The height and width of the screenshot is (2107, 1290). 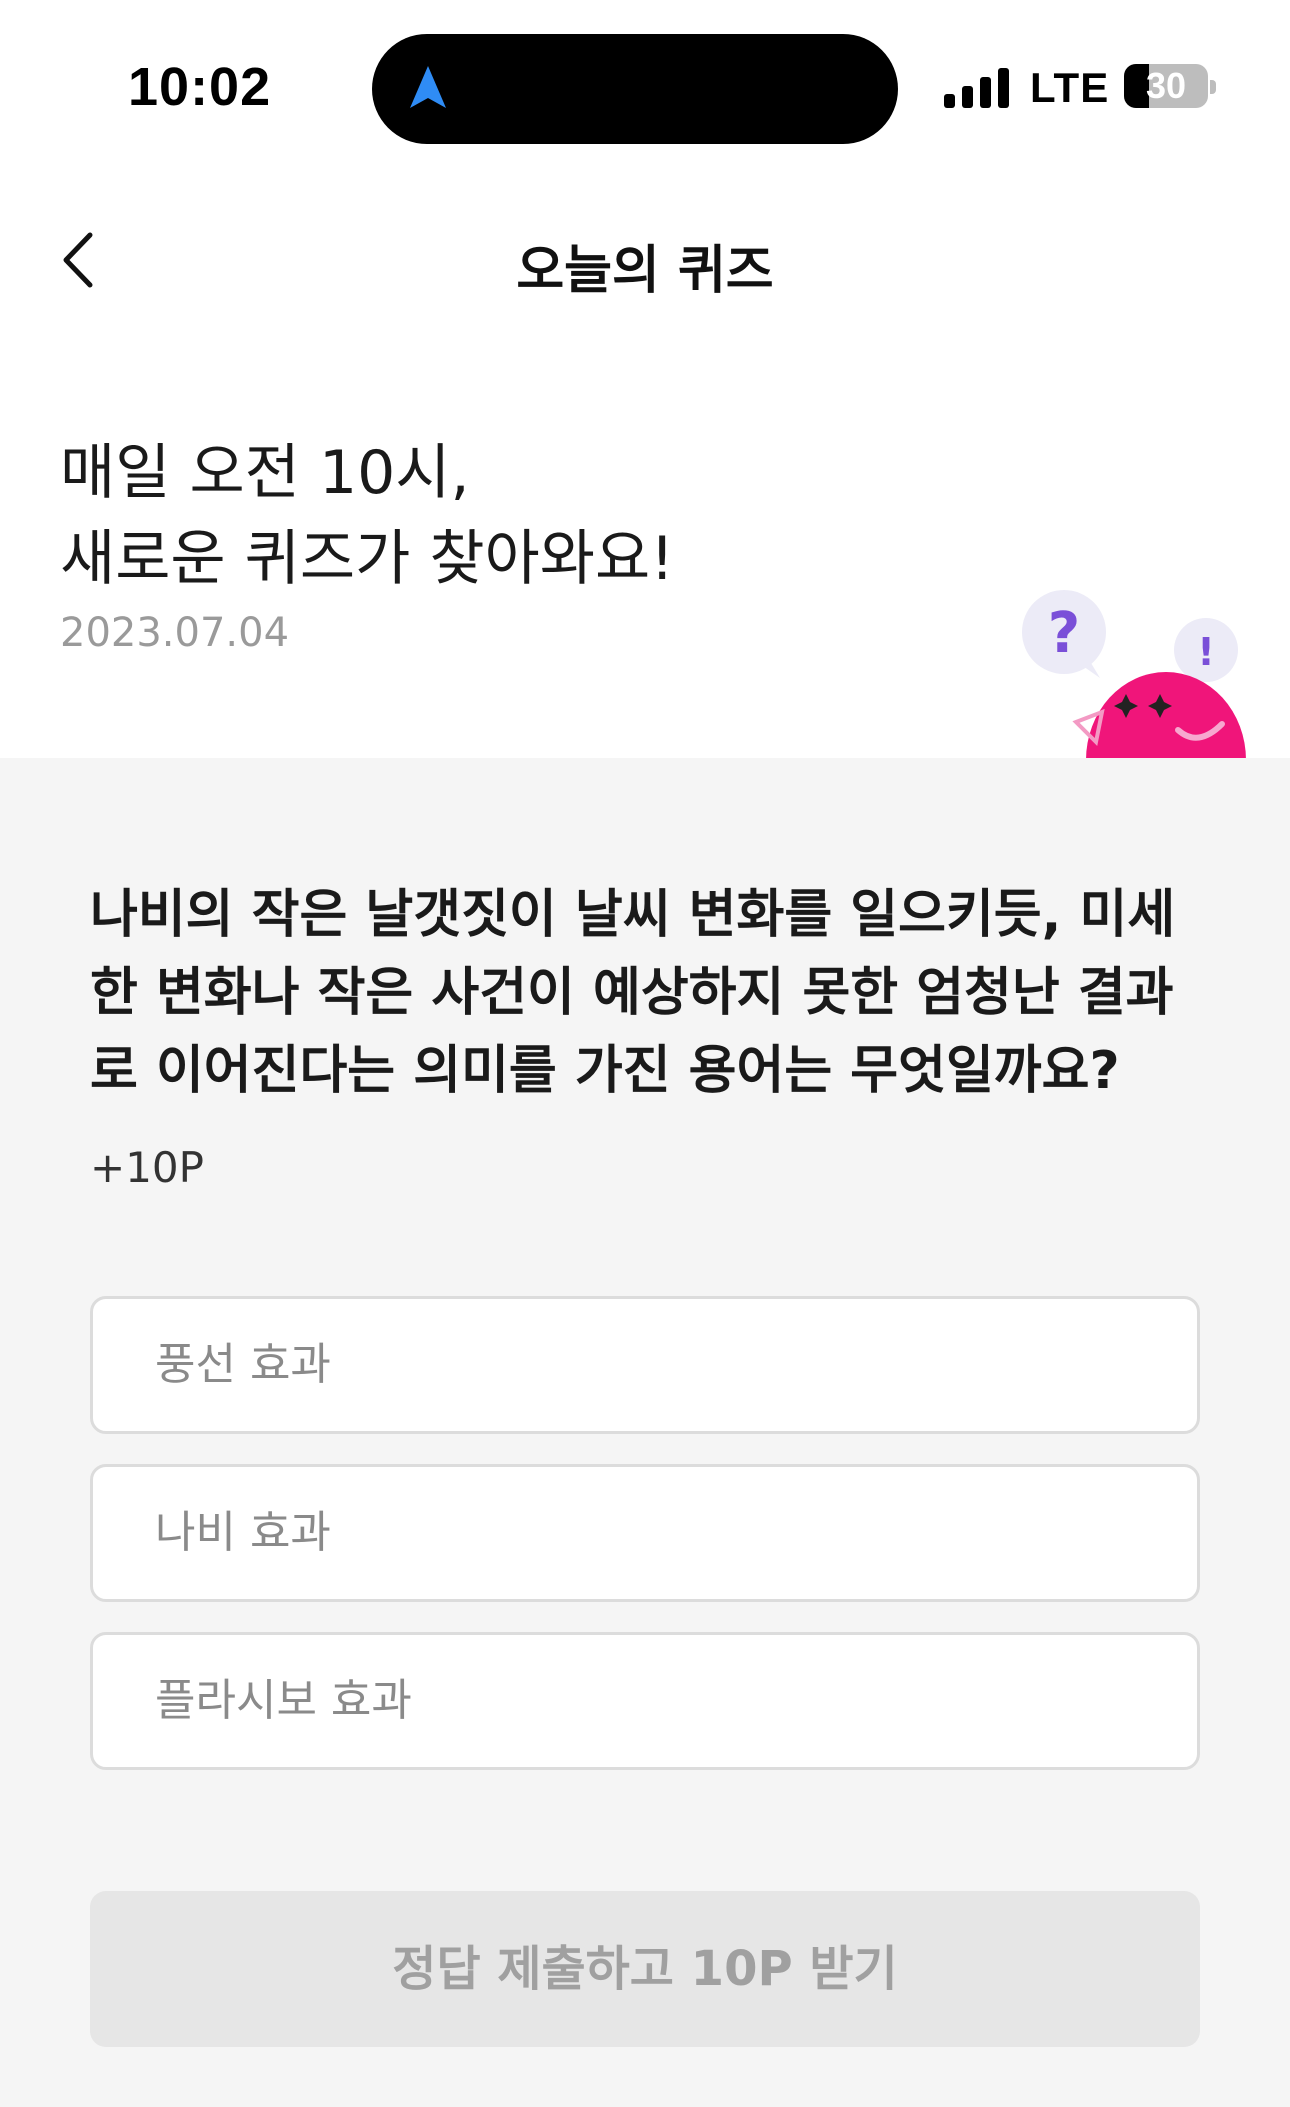 I want to click on battery-level: 30, so click(x=1166, y=85).